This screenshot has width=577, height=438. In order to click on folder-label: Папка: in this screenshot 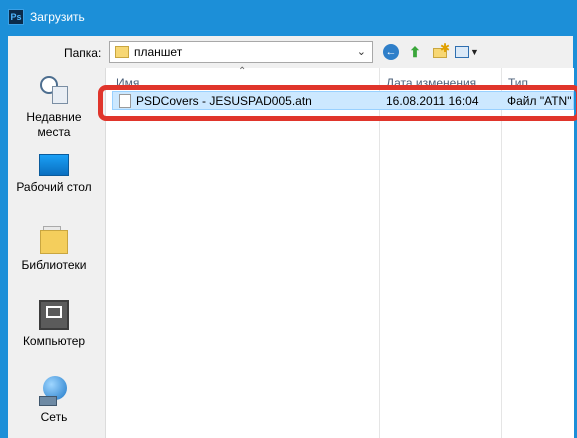, I will do `click(83, 53)`.